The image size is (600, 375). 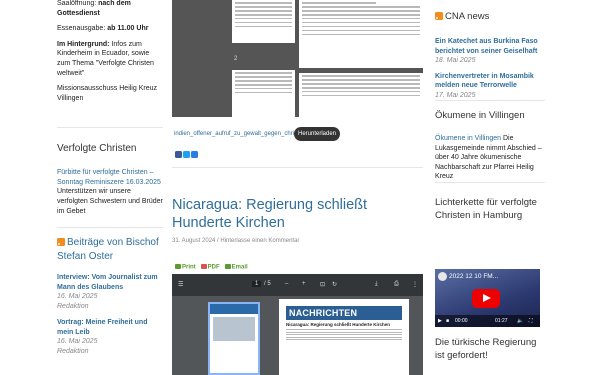 I want to click on text-label: Im Hintergrund:, so click(x=83, y=44).